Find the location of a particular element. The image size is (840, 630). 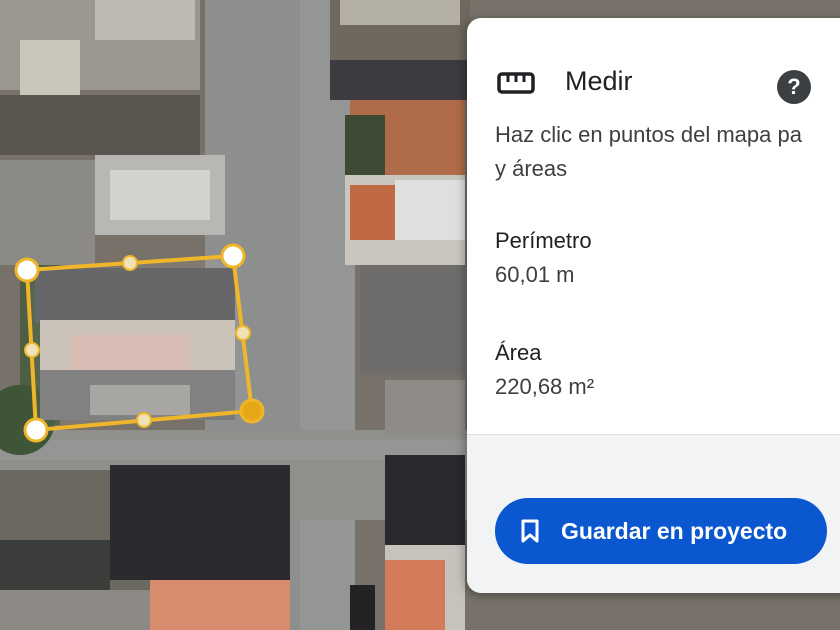

vertex-handle-bottom-left is located at coordinates (36, 430).